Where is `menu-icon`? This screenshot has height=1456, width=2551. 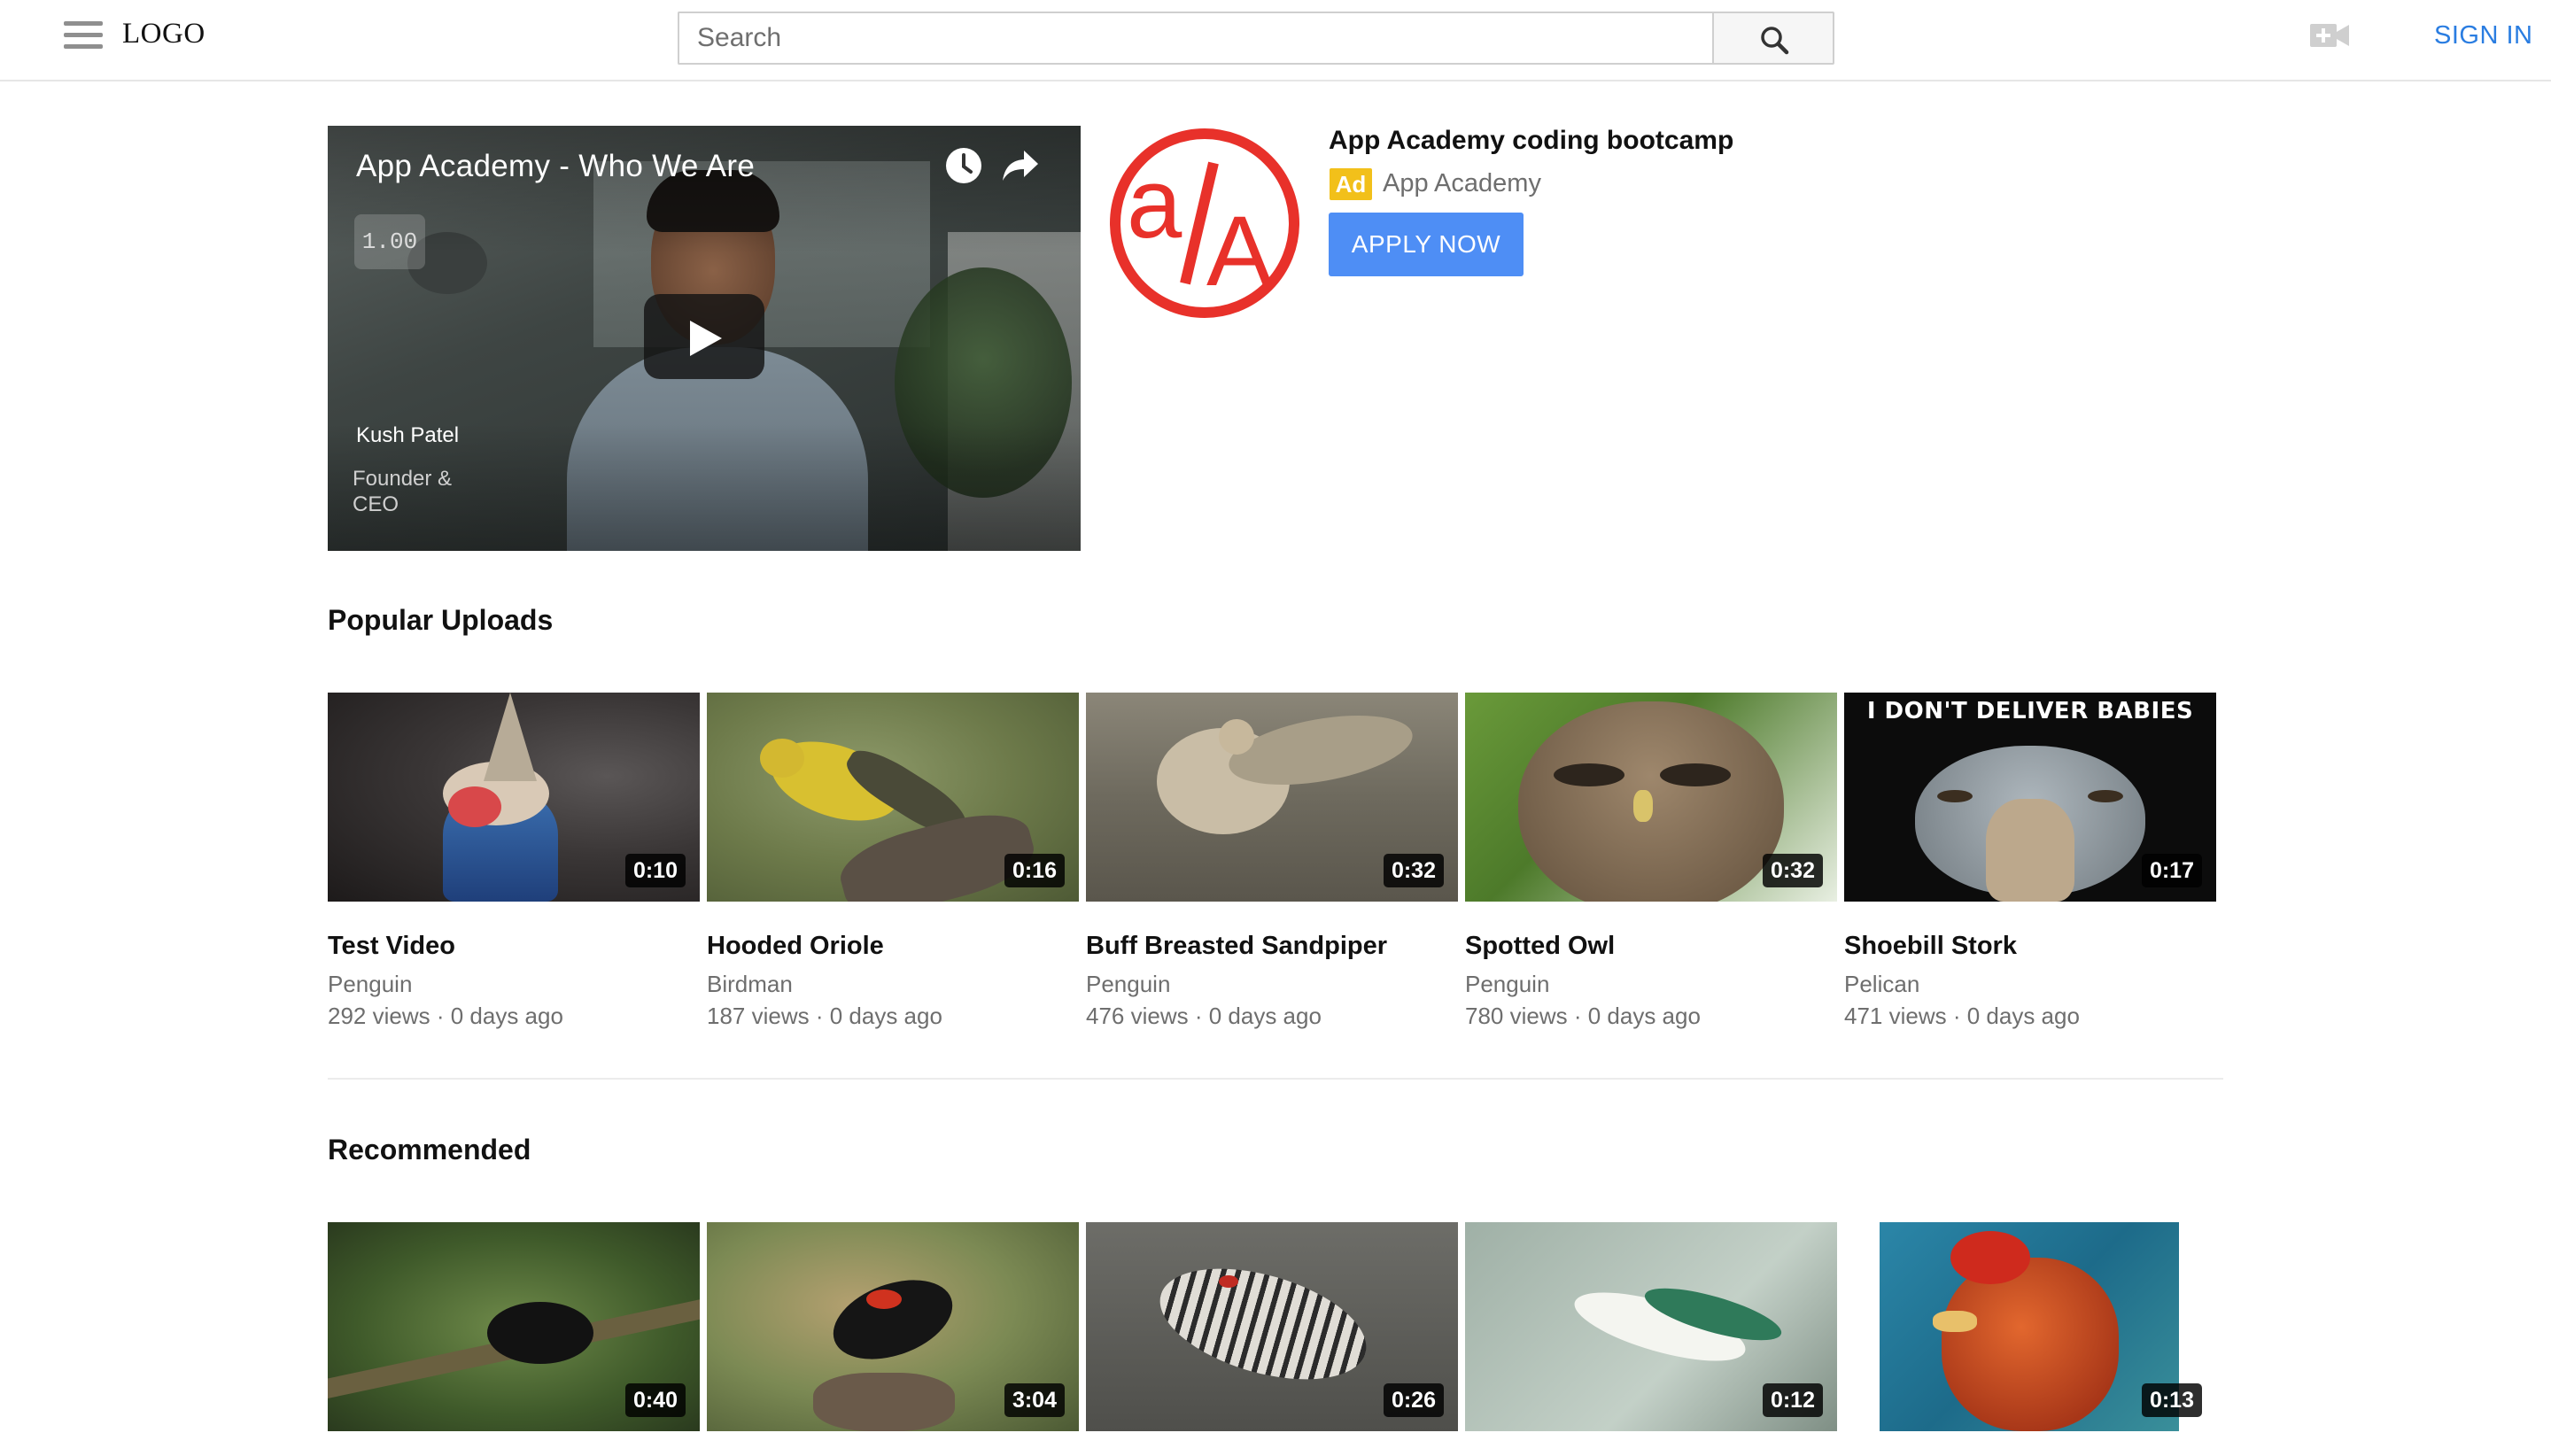
menu-icon is located at coordinates (83, 36).